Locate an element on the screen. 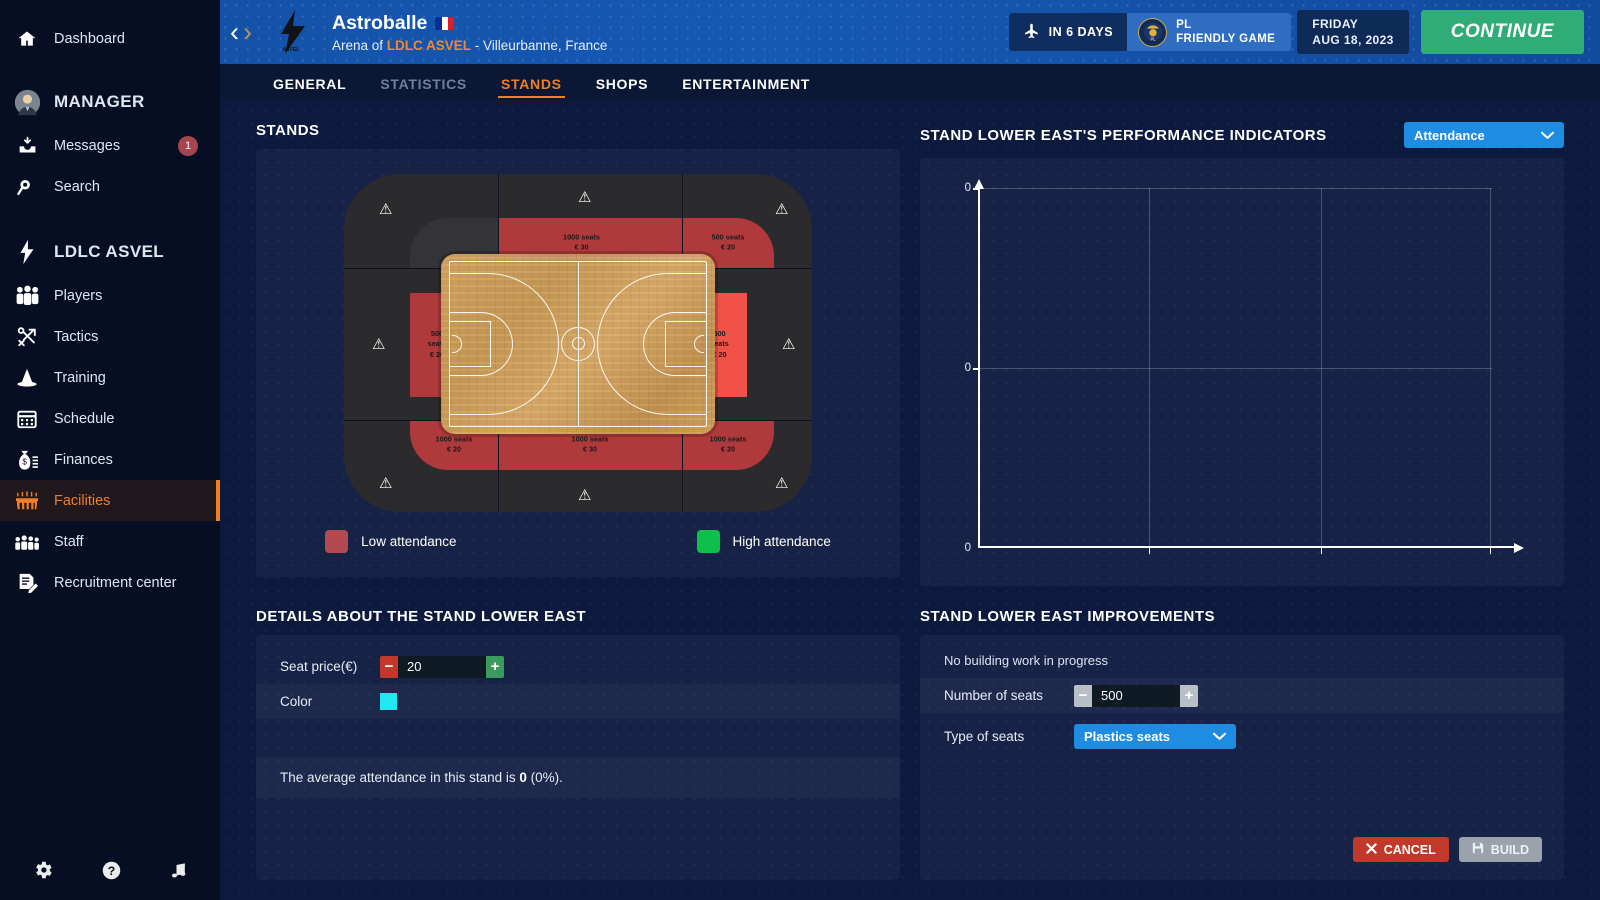 The height and width of the screenshot is (900, 1600). close-x-icon is located at coordinates (1371, 849).